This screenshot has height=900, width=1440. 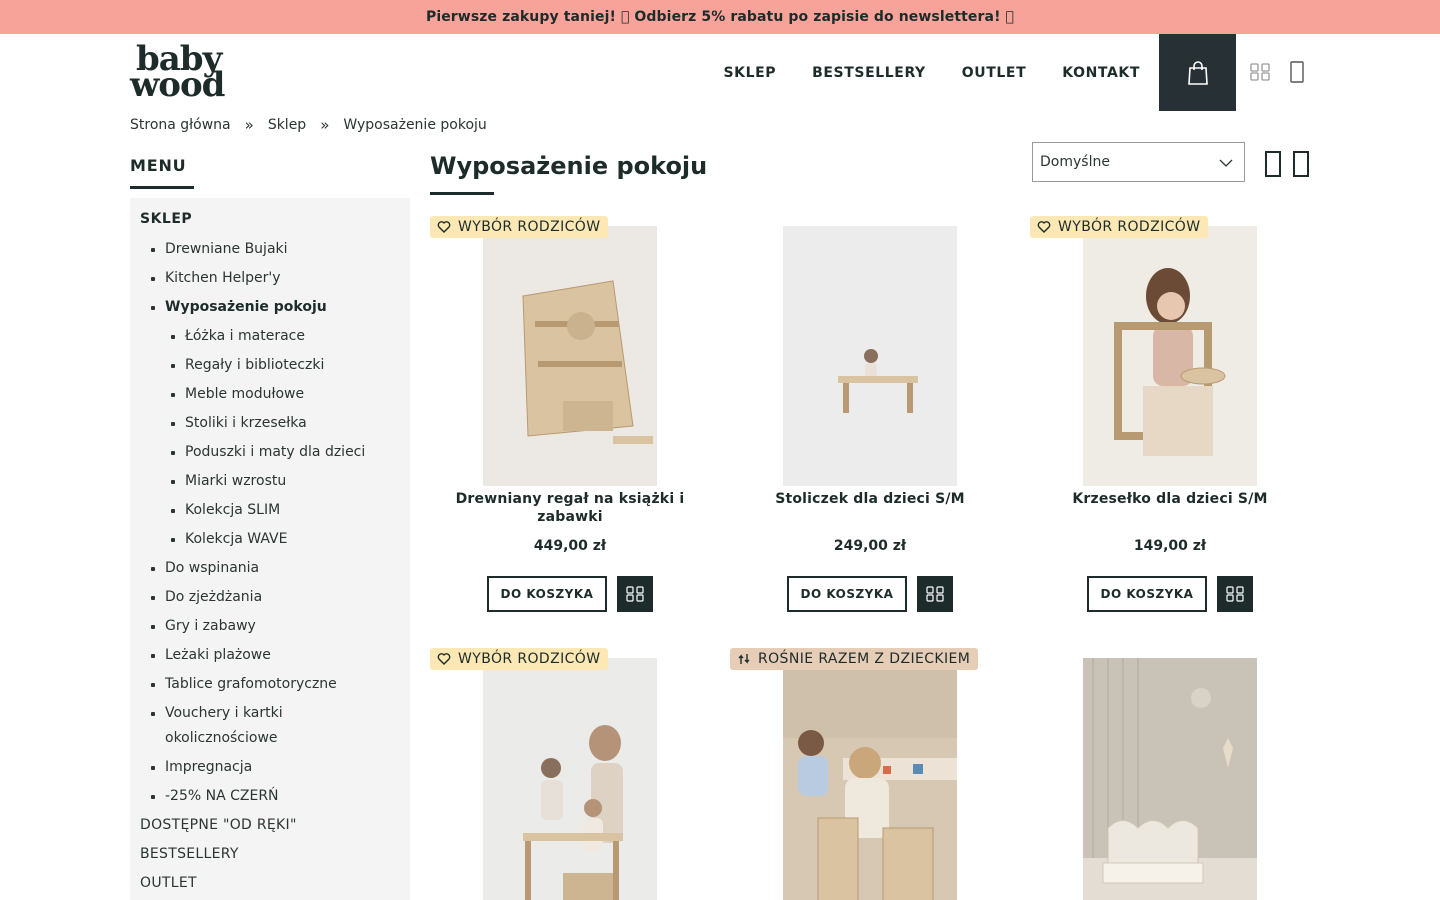 I want to click on shopping-bag-icon, so click(x=1197, y=72).